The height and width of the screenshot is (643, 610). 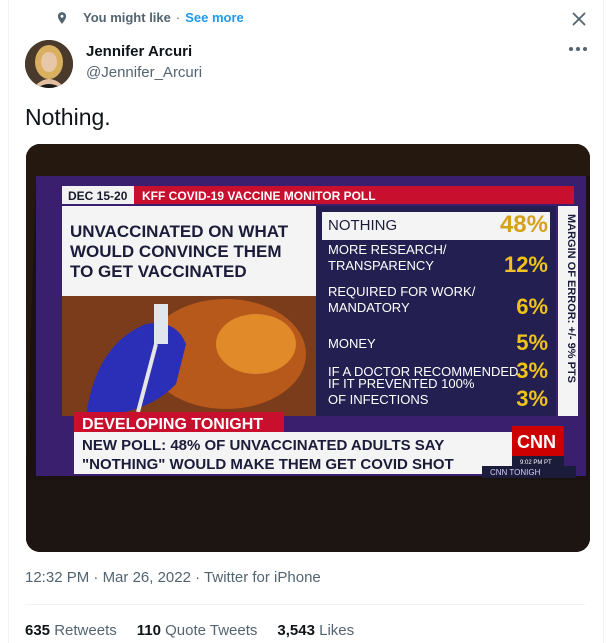 What do you see at coordinates (85, 630) in the screenshot?
I see `retweets-label: Retweets` at bounding box center [85, 630].